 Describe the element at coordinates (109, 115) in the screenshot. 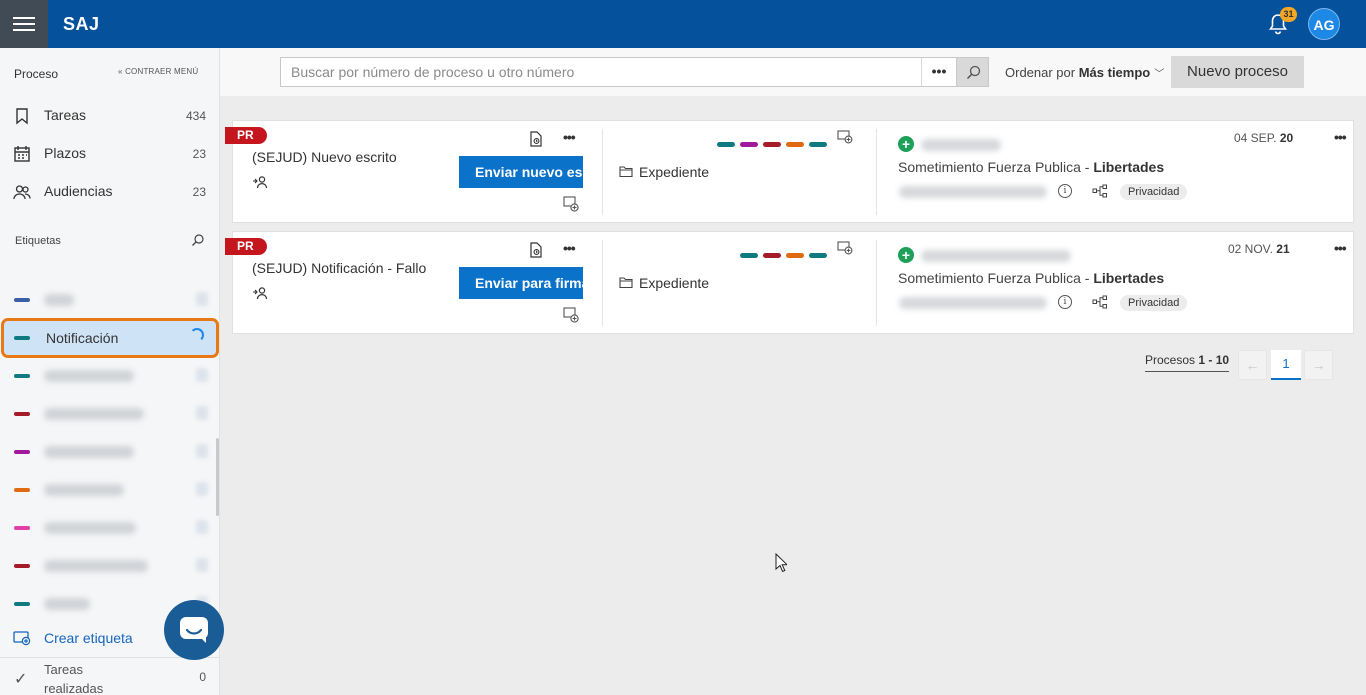

I see `sidebar-item-tareas: Tareas 434` at that location.